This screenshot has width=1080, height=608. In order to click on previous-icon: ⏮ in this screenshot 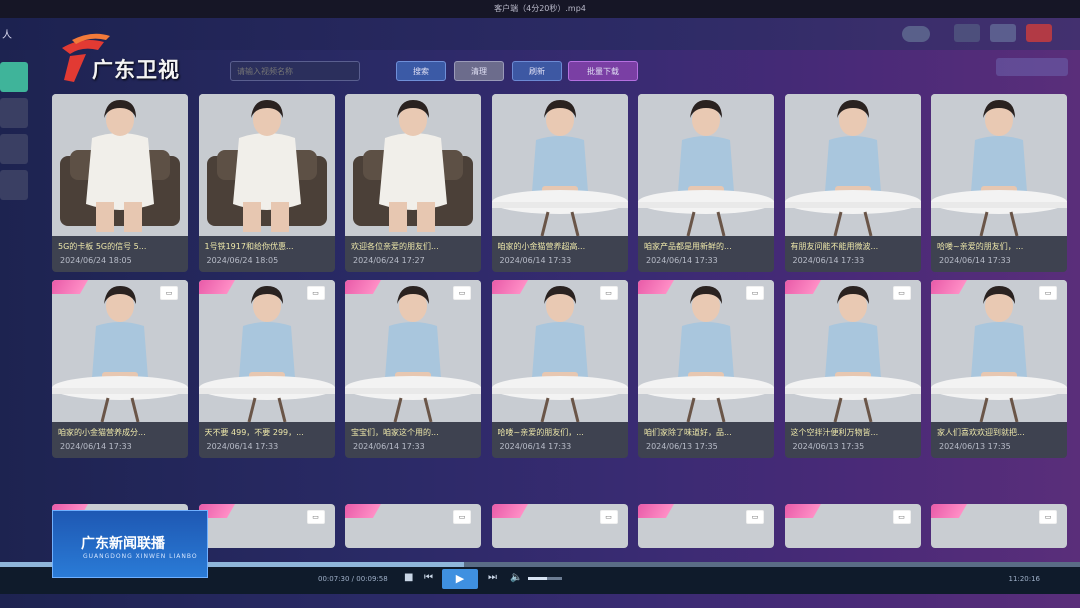, I will do `click(428, 577)`.